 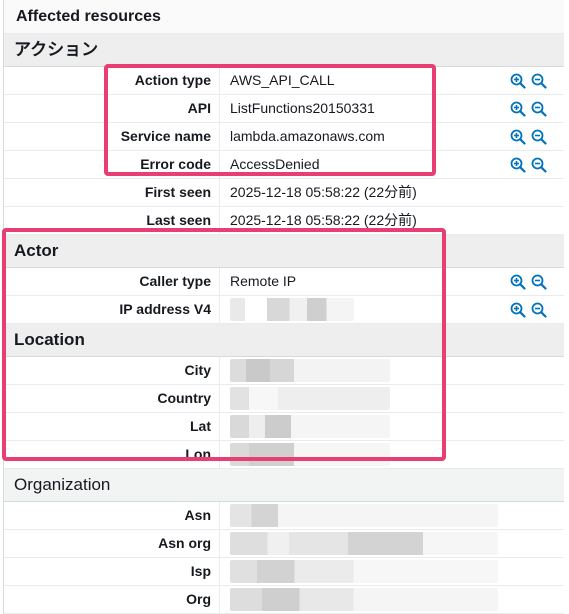 I want to click on row-label: First seen, so click(x=177, y=192).